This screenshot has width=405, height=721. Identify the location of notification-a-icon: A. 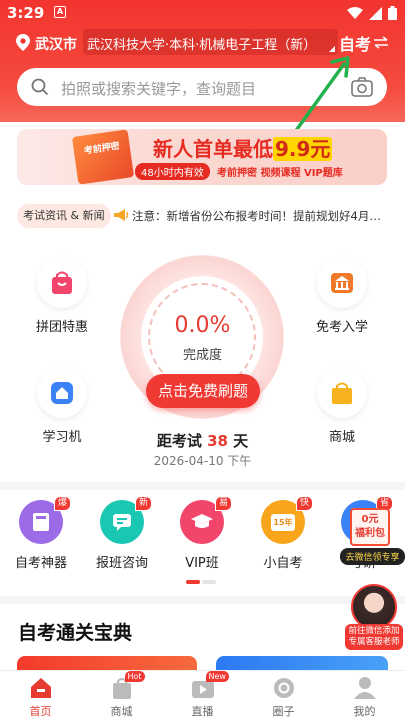
(60, 12).